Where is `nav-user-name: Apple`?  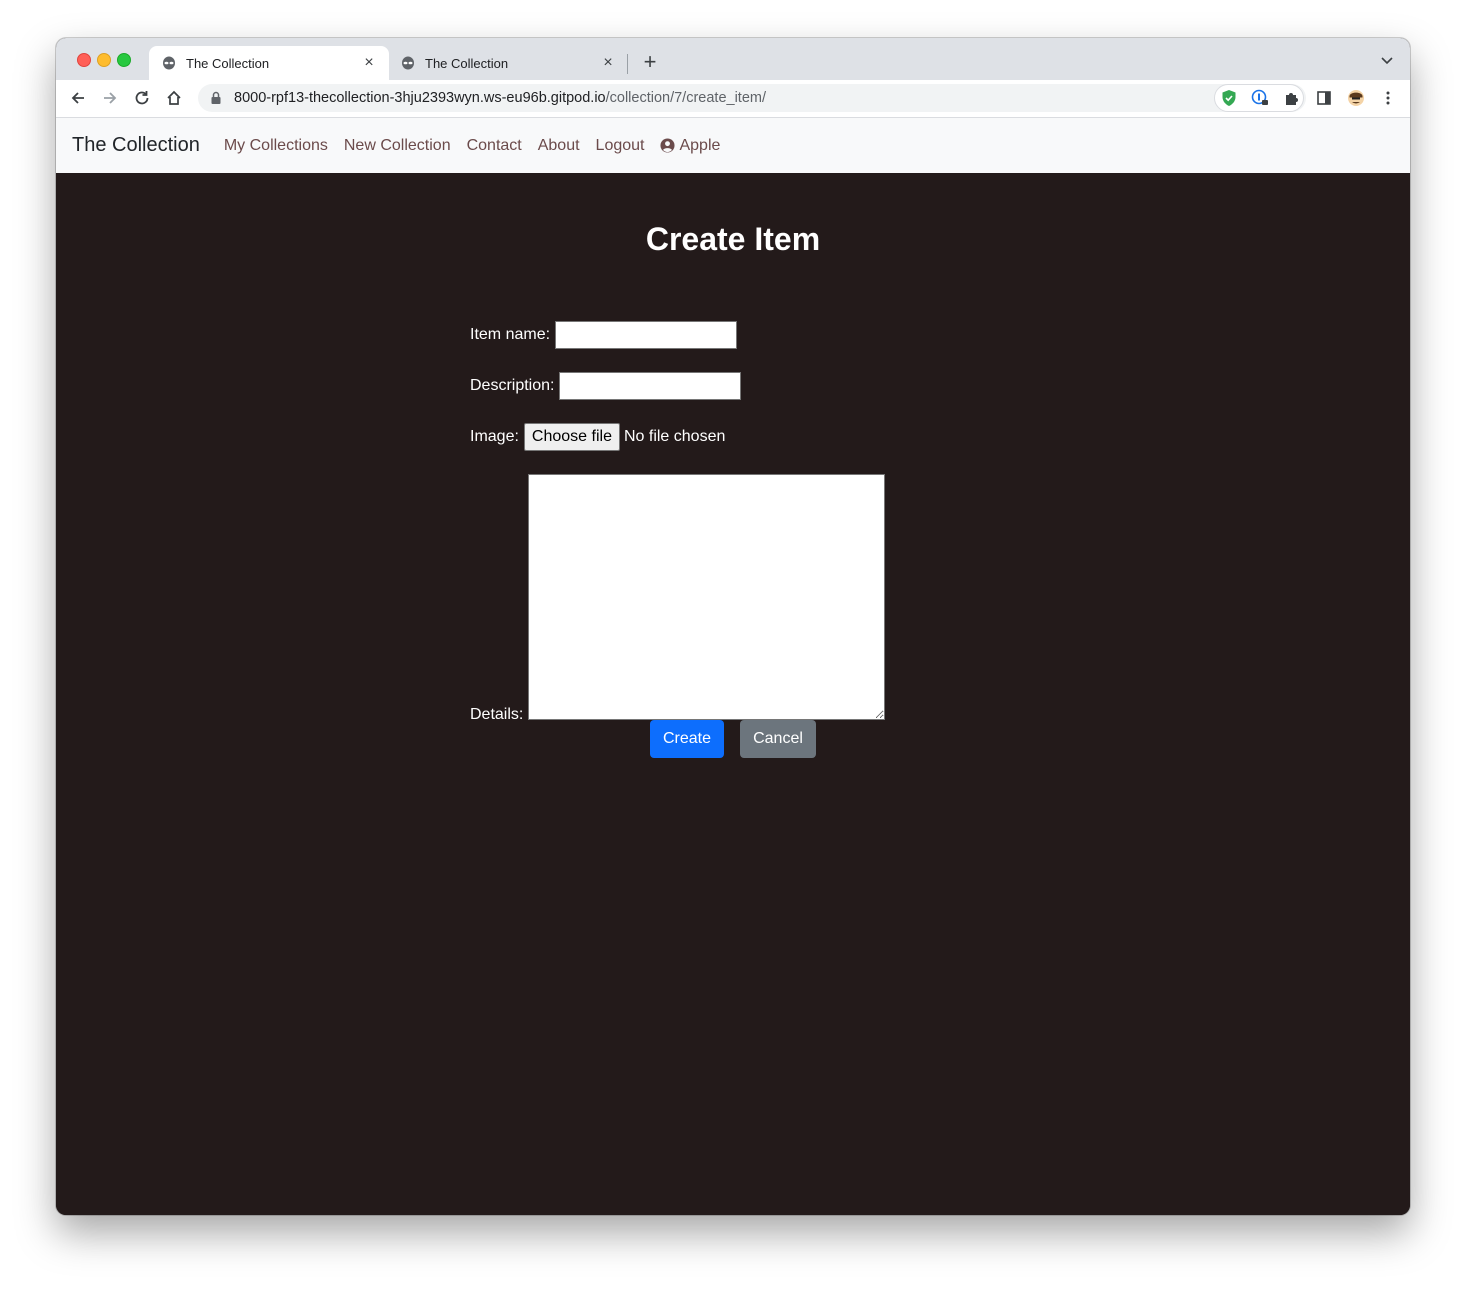
nav-user-name: Apple is located at coordinates (700, 145).